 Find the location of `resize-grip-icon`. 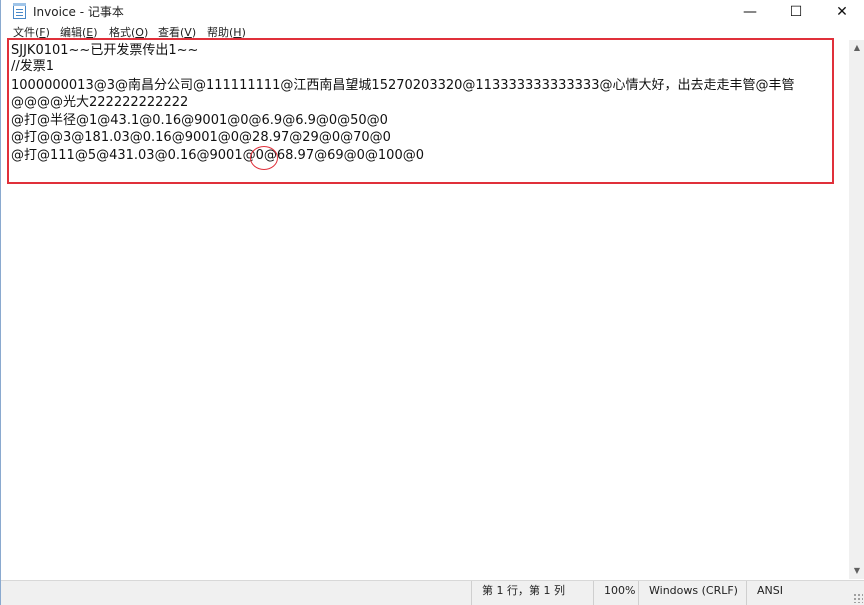

resize-grip-icon is located at coordinates (858, 598).